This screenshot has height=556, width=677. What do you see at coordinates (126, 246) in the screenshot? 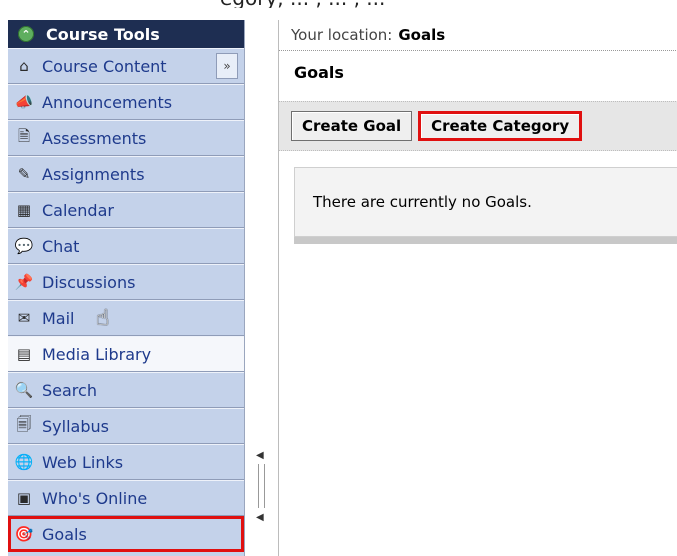
I see `sidebar-item-chat: 💬 Chat` at bounding box center [126, 246].